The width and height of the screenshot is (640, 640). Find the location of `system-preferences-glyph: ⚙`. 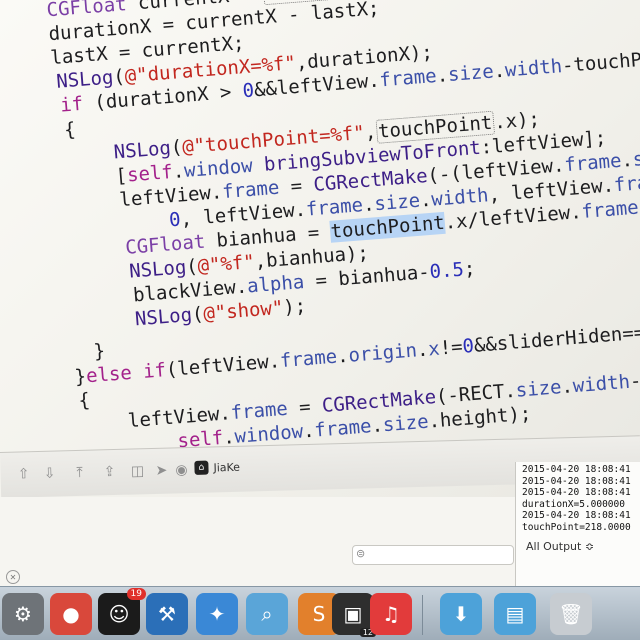

system-preferences-glyph: ⚙ is located at coordinates (23, 614).